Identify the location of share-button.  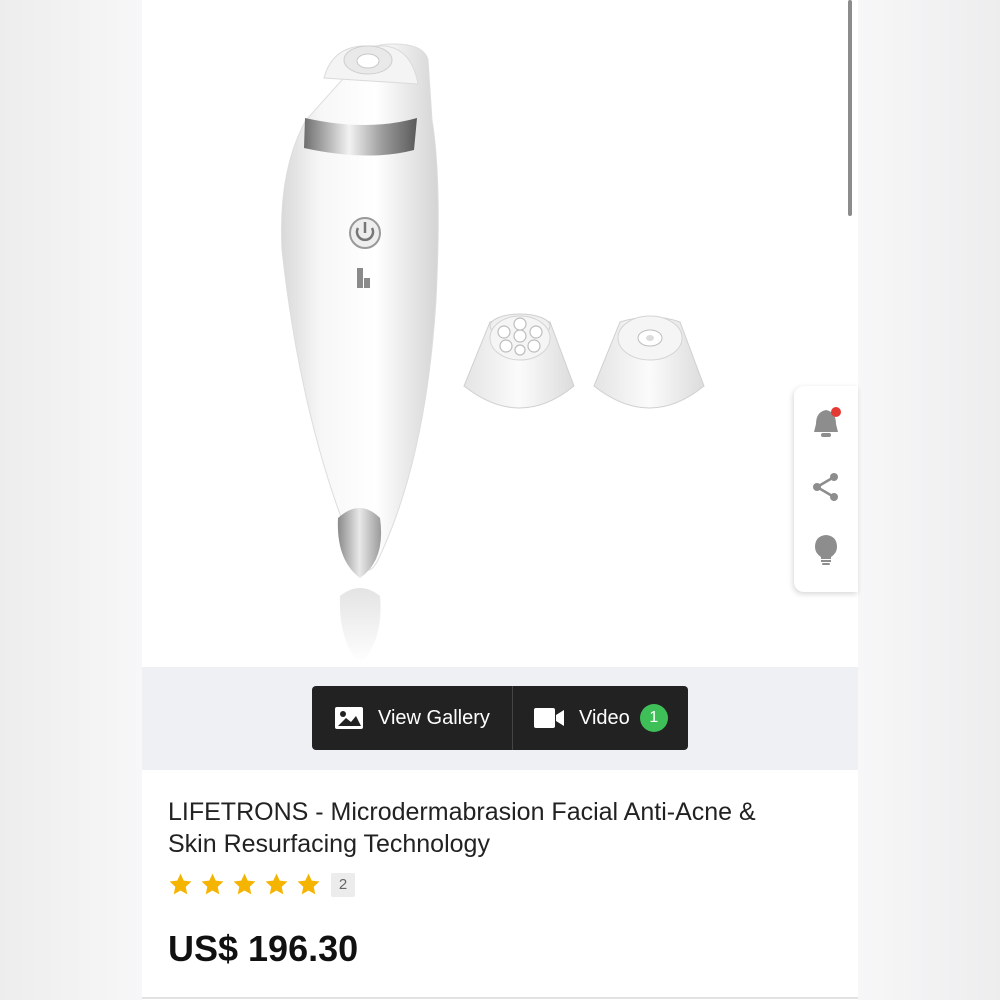
(826, 489).